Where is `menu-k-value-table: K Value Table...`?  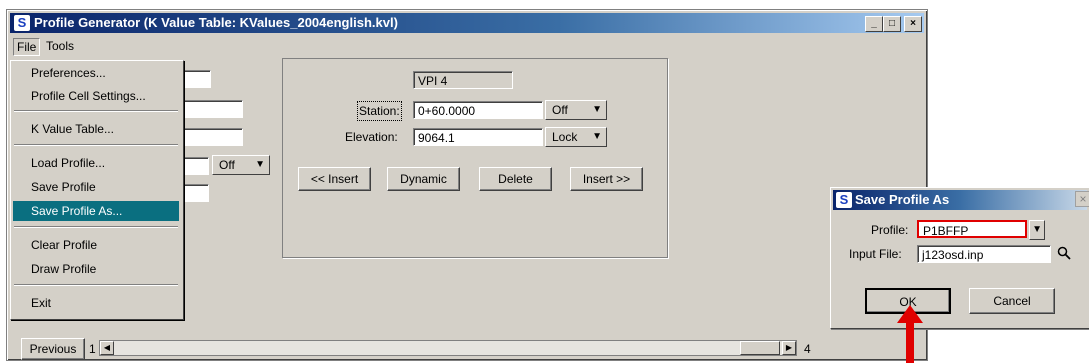
menu-k-value-table: K Value Table... is located at coordinates (96, 129).